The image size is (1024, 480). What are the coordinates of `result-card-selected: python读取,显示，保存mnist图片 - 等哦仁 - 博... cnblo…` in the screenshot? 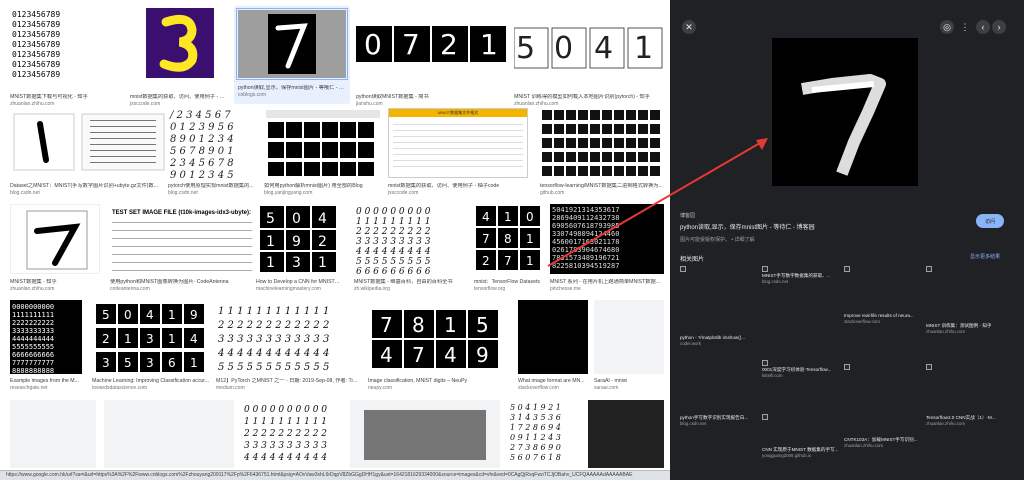 It's located at (292, 55).